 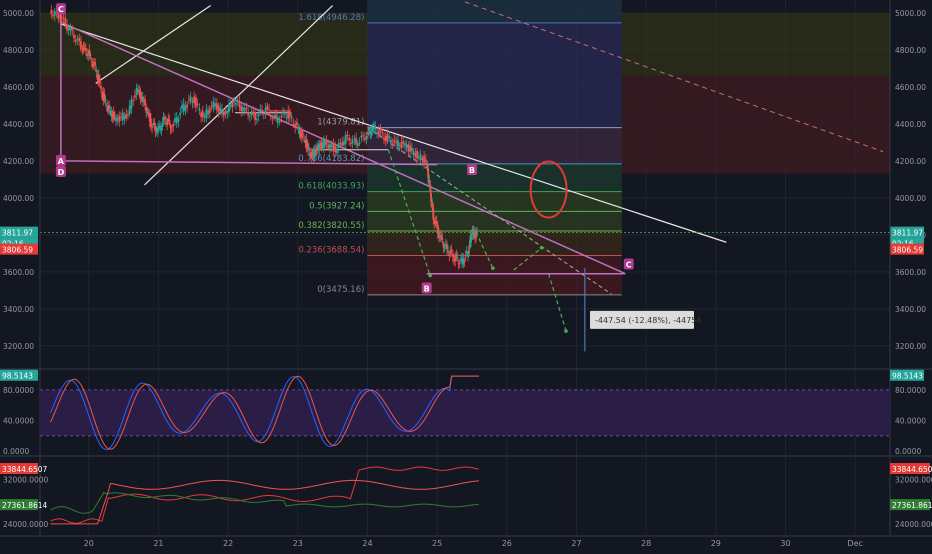 What do you see at coordinates (494, 221) in the screenshot?
I see `fib-band-0.382` at bounding box center [494, 221].